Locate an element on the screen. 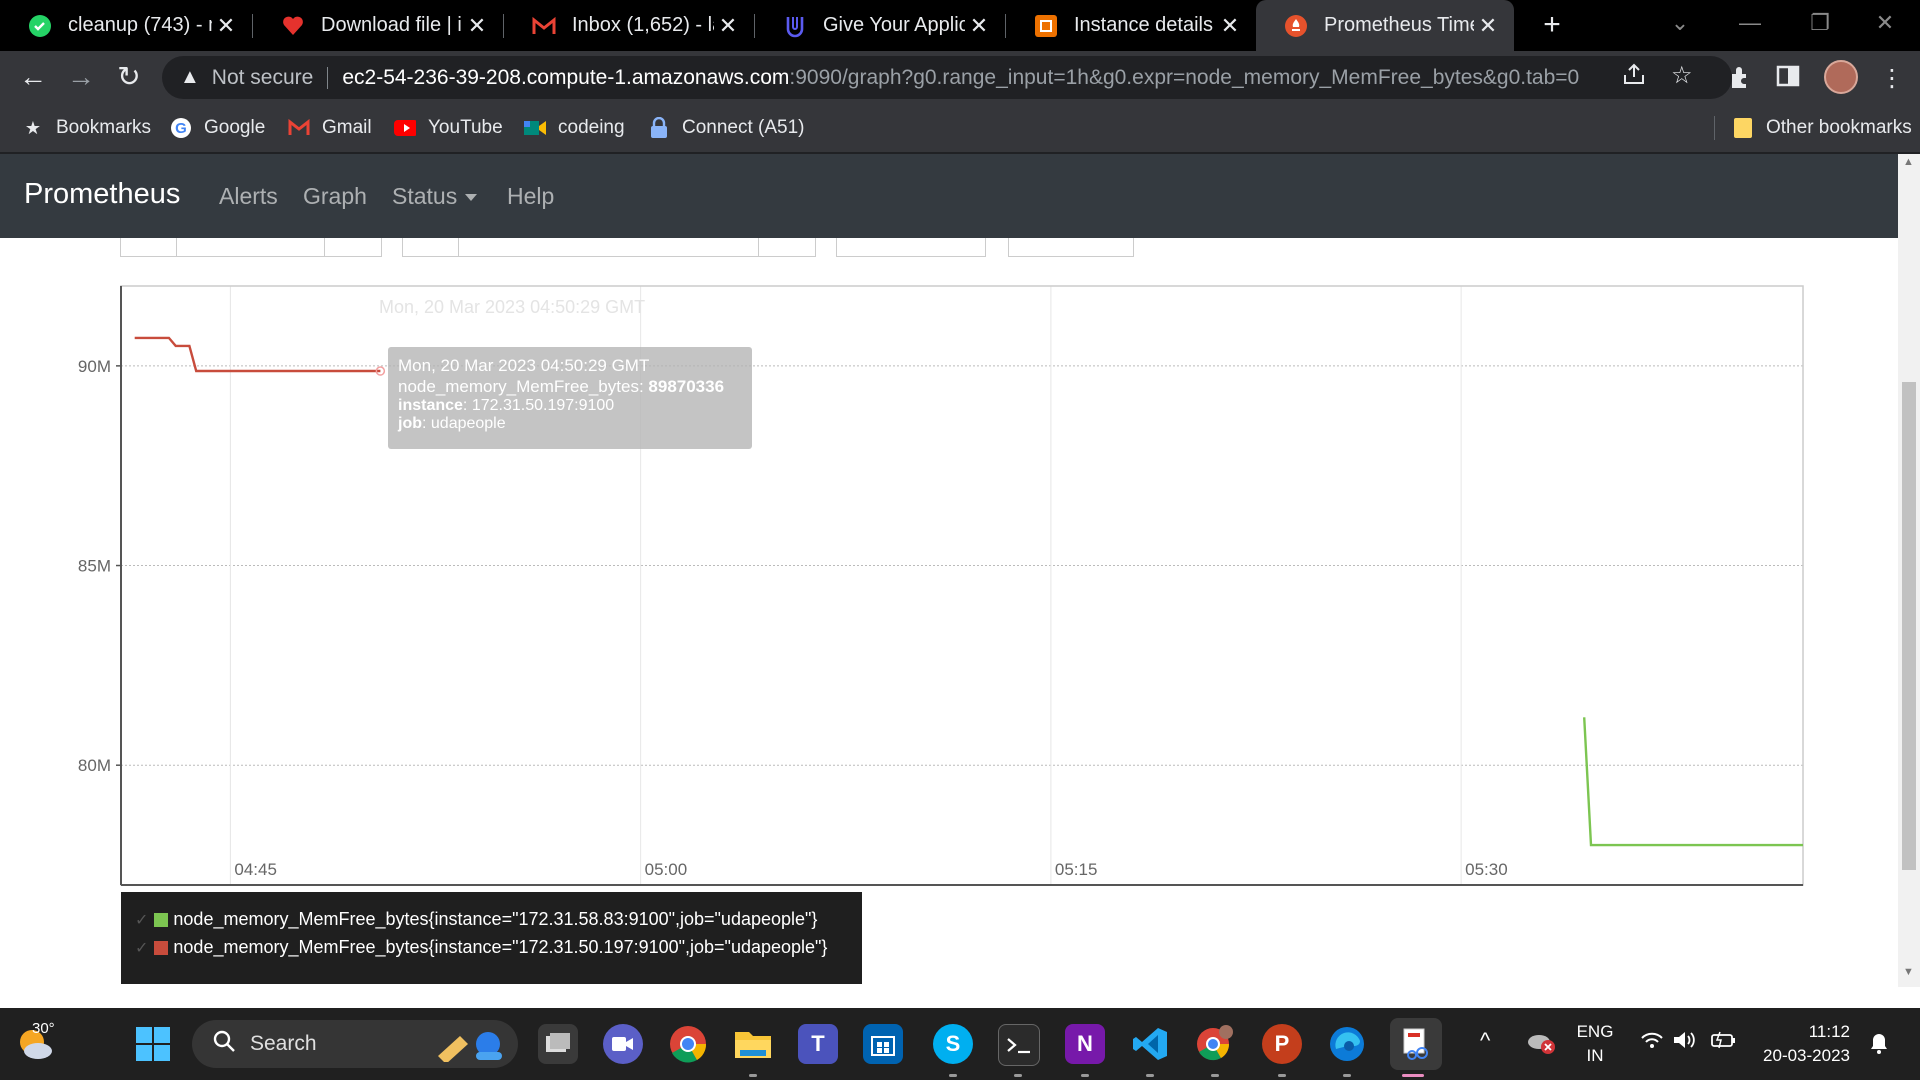 Image resolution: width=1920 pixels, height=1080 pixels. bookmark-google: G Google is located at coordinates (217, 128).